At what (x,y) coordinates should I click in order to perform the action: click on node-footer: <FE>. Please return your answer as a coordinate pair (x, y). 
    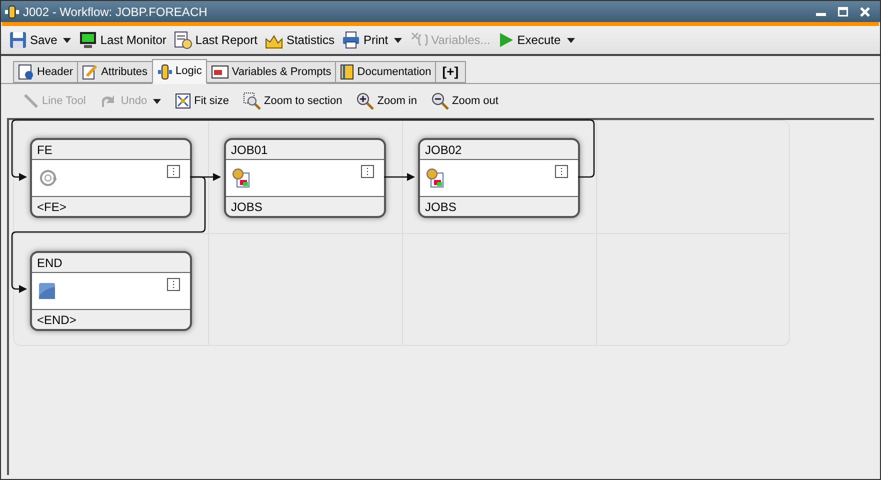
    Looking at the image, I should click on (51, 207).